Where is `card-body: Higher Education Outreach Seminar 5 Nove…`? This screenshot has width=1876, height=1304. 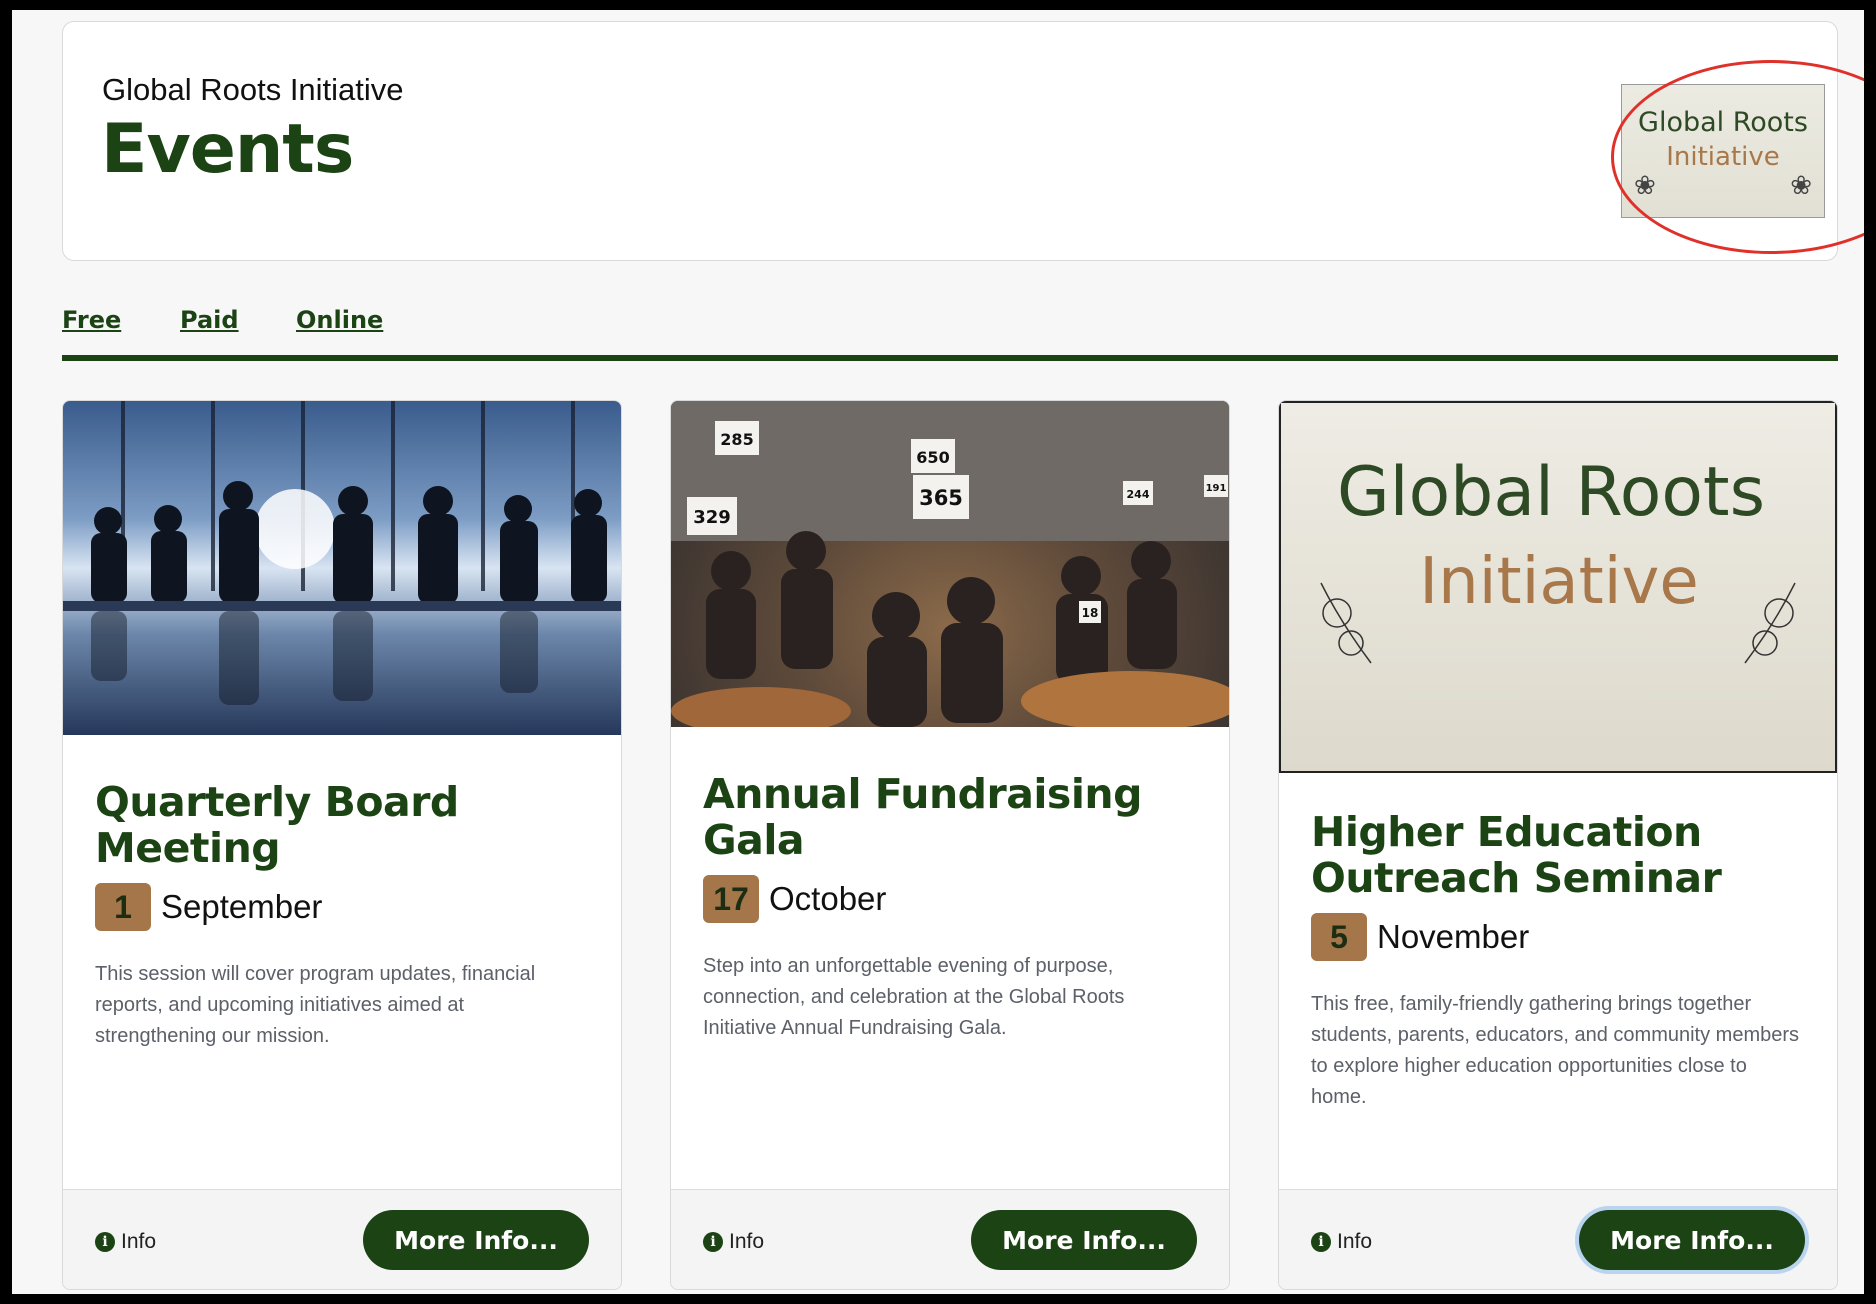
card-body: Higher Education Outreach Seminar 5 Nove… is located at coordinates (1558, 961).